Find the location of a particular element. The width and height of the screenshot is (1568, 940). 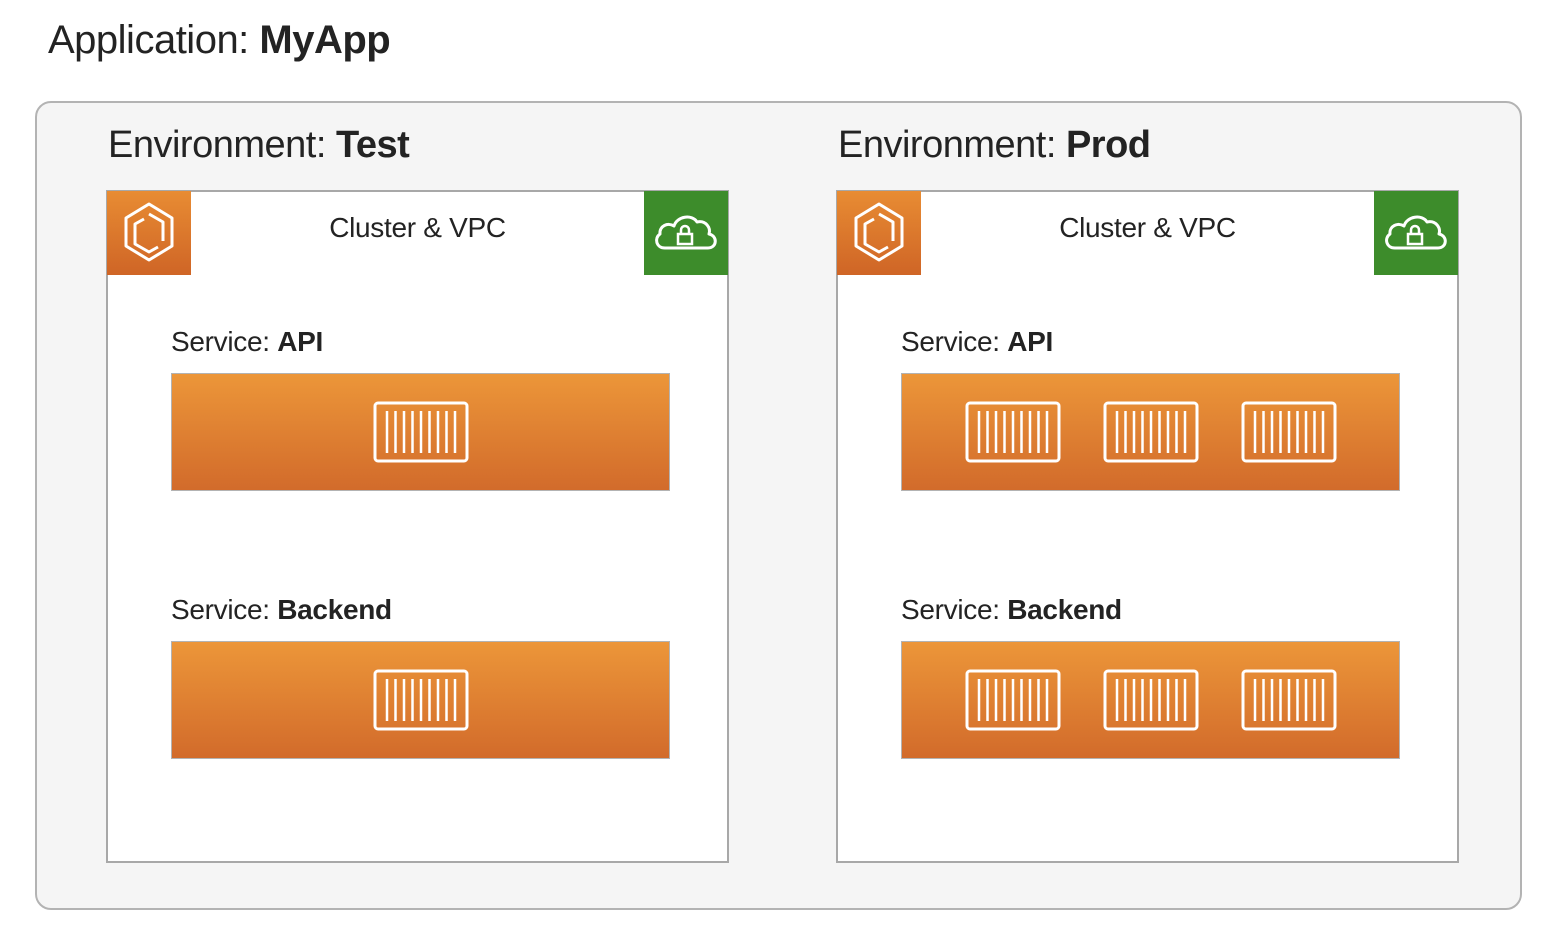

environment-name: Test is located at coordinates (372, 145).